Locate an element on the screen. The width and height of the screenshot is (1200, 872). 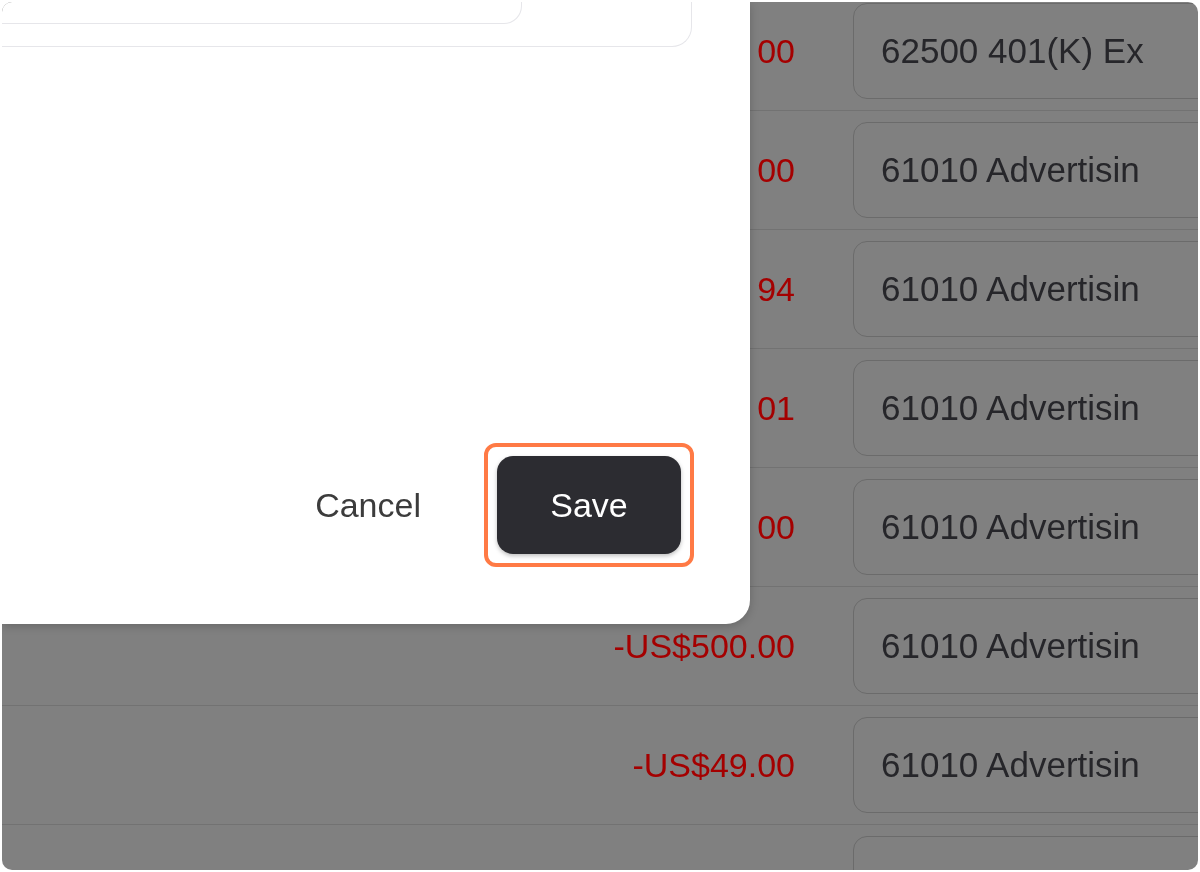
amount-text: 94 is located at coordinates (776, 289).